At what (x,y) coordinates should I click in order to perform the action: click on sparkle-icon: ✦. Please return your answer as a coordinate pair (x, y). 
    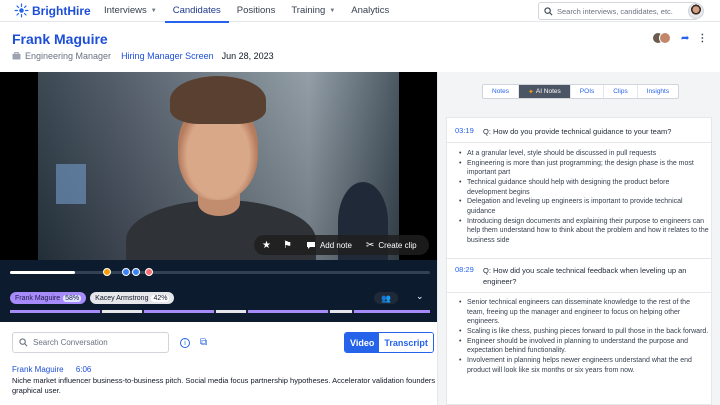
    Looking at the image, I should click on (530, 92).